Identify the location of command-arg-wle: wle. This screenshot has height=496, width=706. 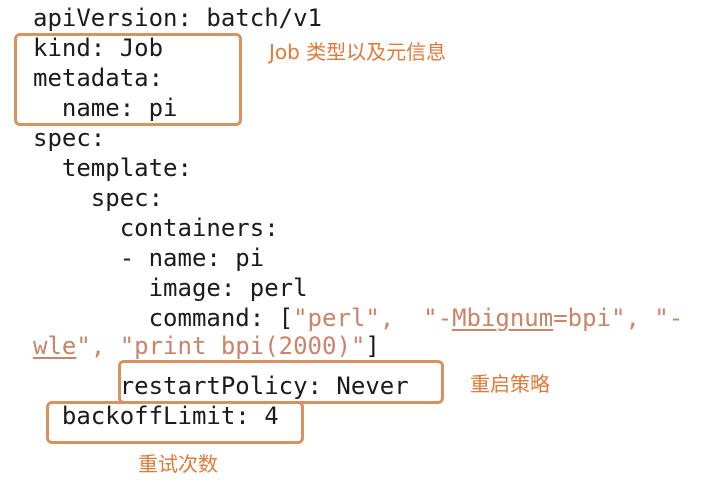
(55, 346).